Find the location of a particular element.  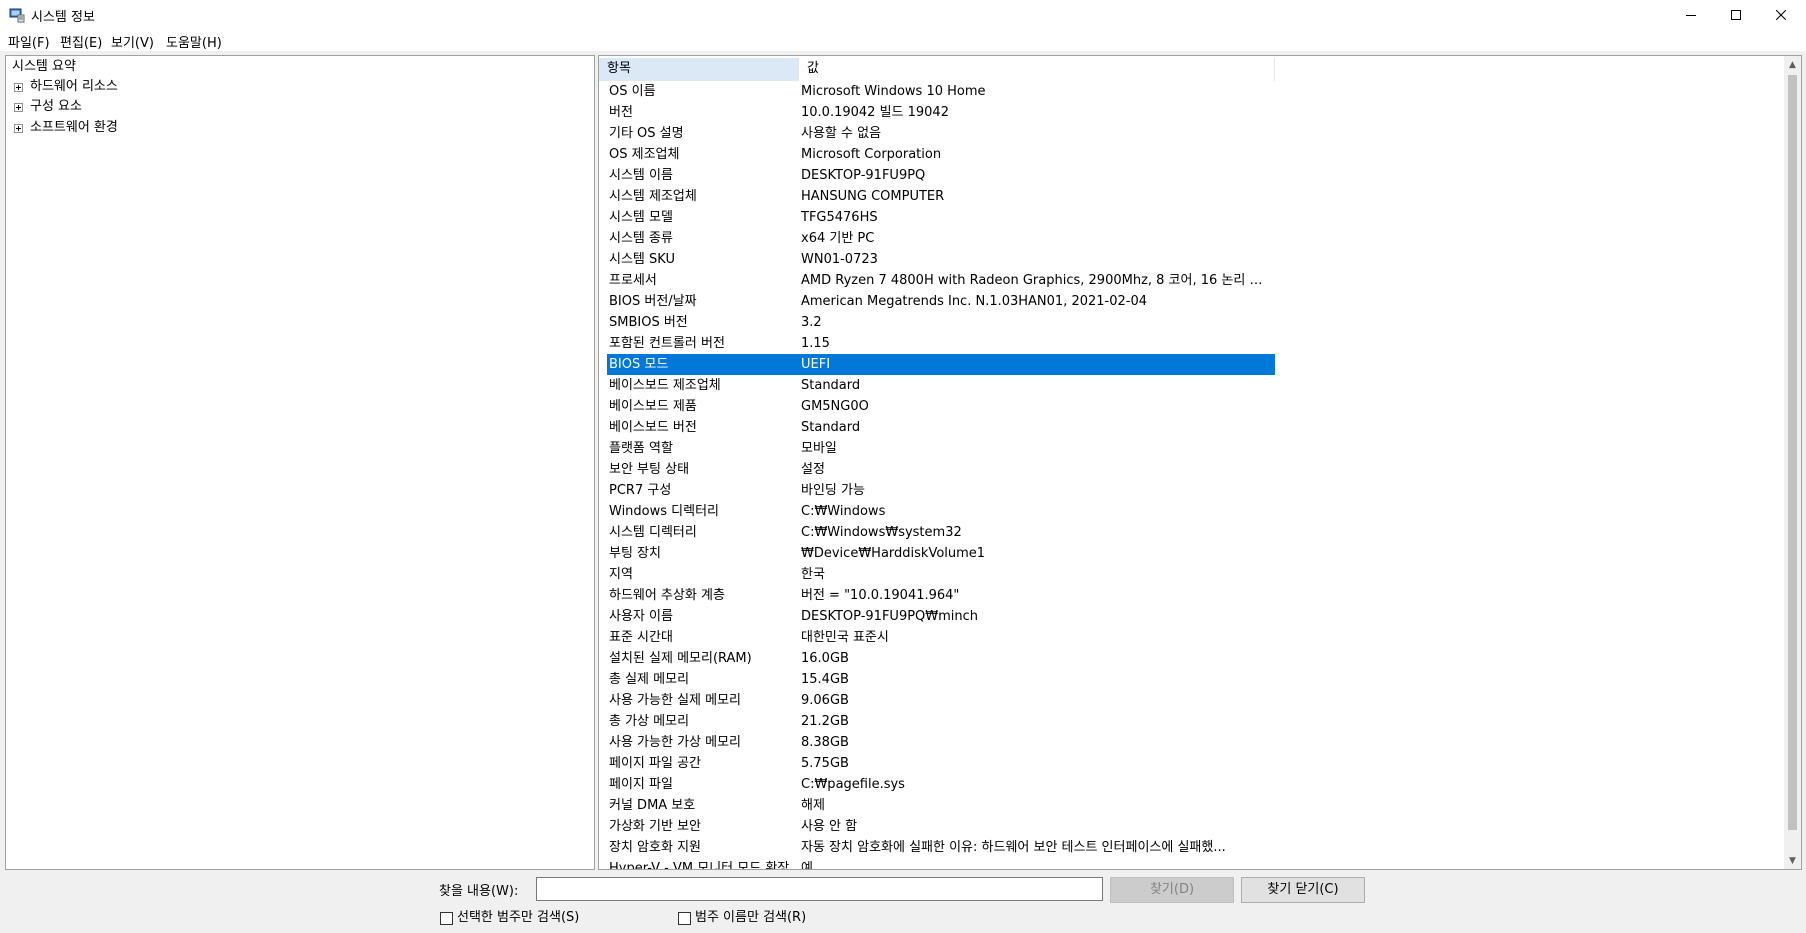

list-row: 플랫폼 역할 모바일 is located at coordinates (941, 448).